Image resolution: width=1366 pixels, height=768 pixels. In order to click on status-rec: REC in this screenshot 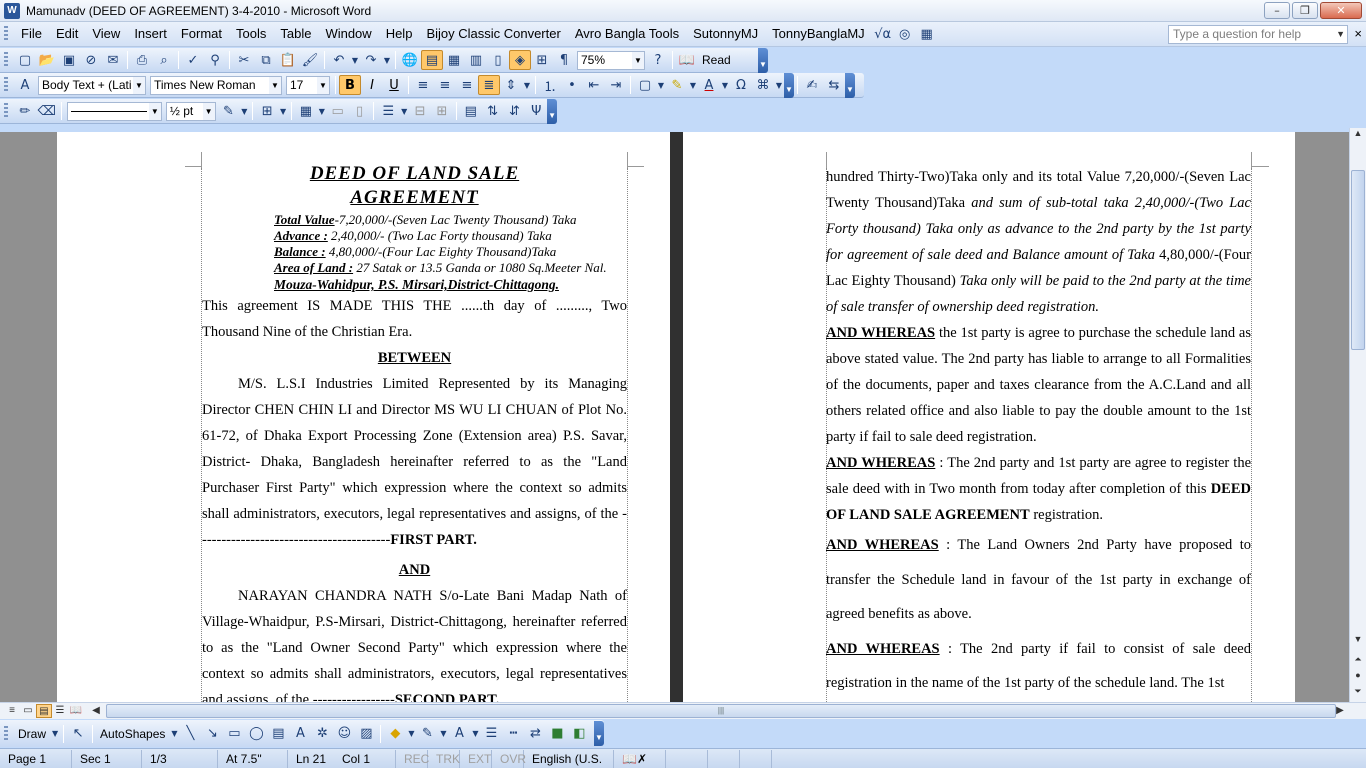, I will do `click(412, 758)`.